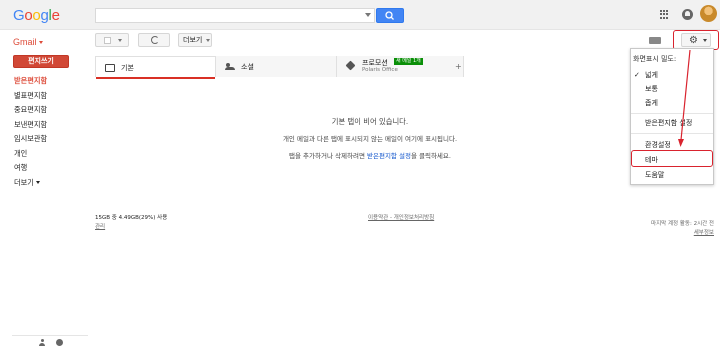  What do you see at coordinates (672, 75) in the screenshot?
I see `density-option-comfortable: ✓ 넓게` at bounding box center [672, 75].